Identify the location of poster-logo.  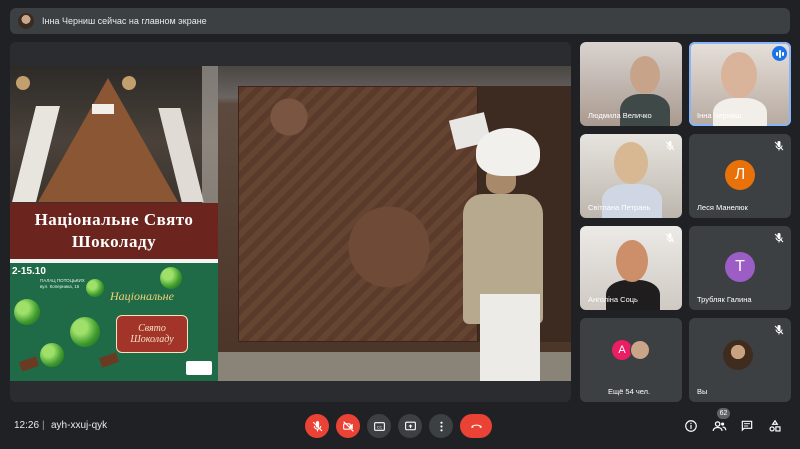
(199, 368).